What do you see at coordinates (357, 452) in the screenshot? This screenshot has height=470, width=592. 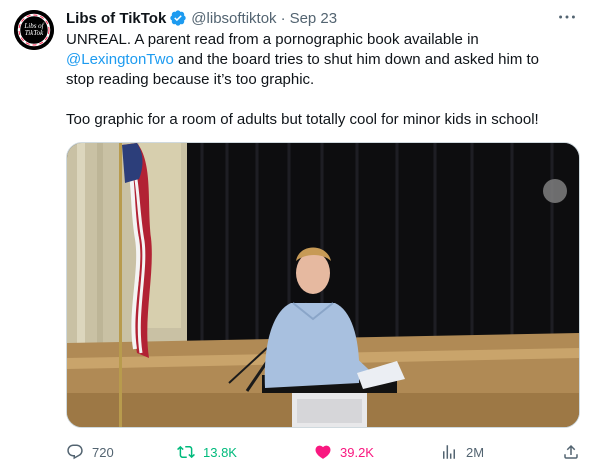 I see `like-count: 39.2K` at bounding box center [357, 452].